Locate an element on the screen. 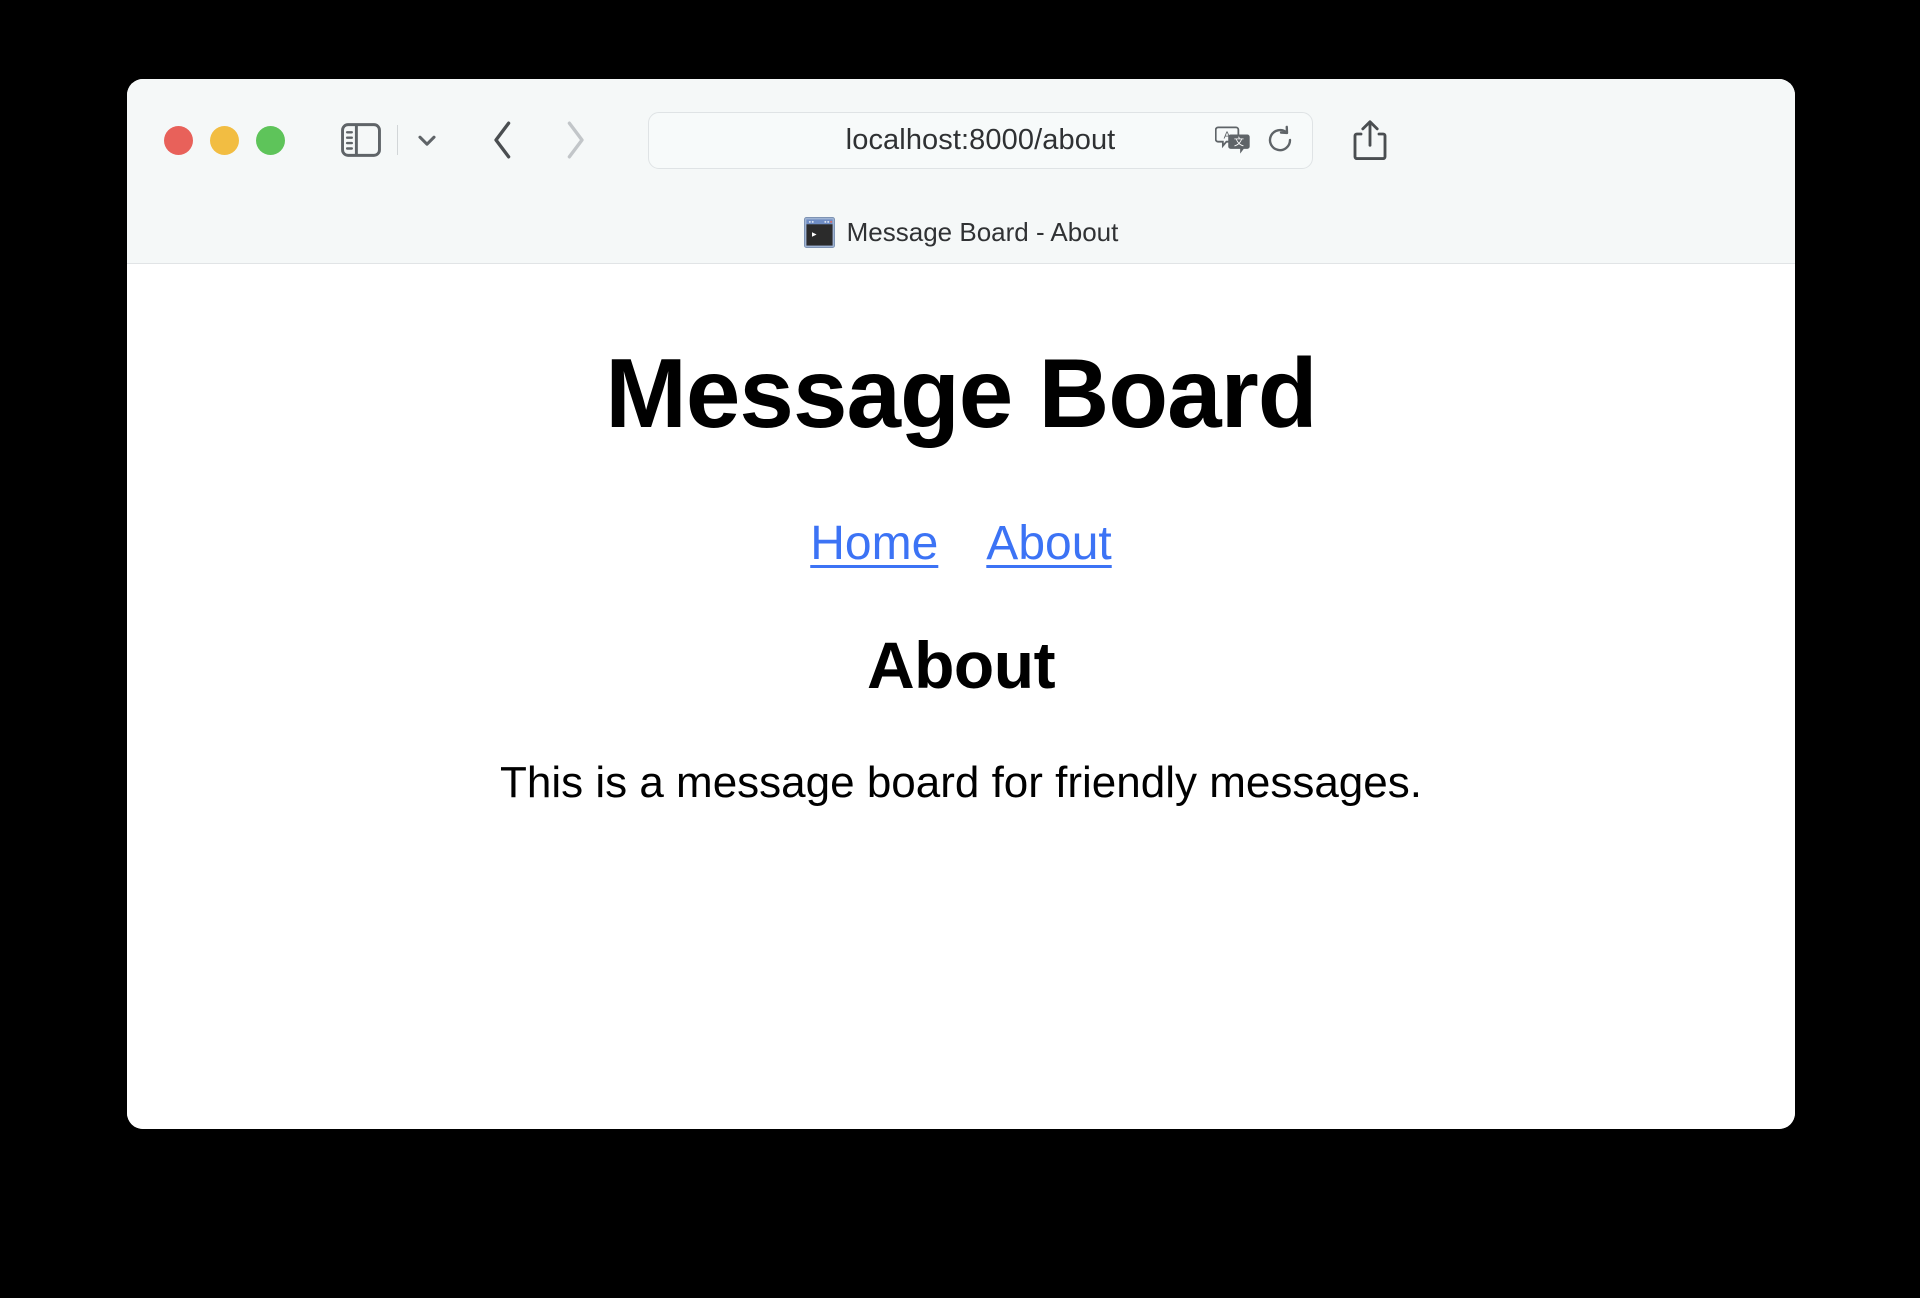  nav-link-home: Home is located at coordinates (874, 543).